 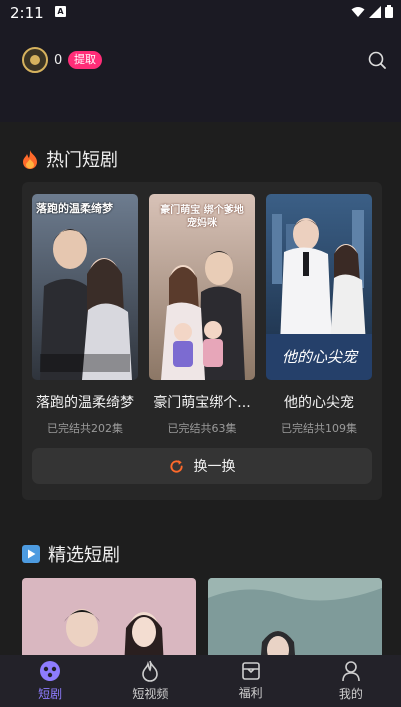 I want to click on status-indicators, so click(x=372, y=11).